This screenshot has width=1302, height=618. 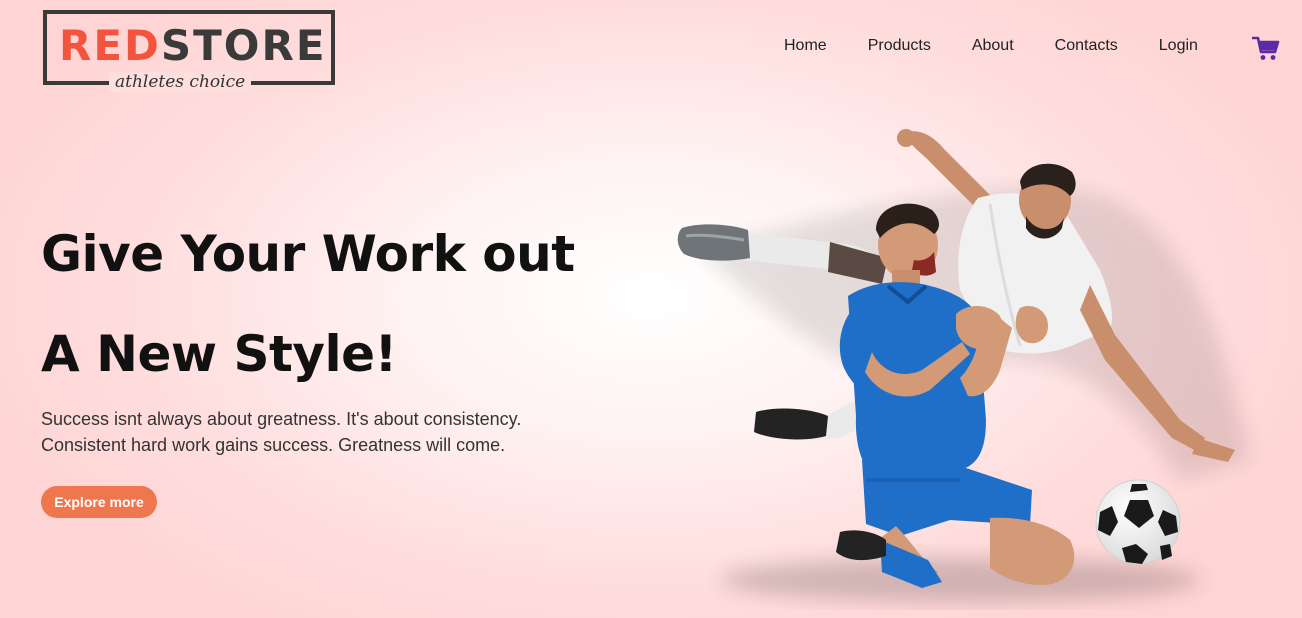 What do you see at coordinates (1086, 46) in the screenshot?
I see `nav-contacts: Contacts` at bounding box center [1086, 46].